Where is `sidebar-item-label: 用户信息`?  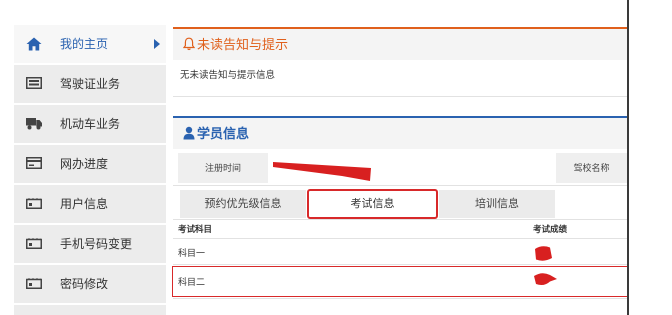
sidebar-item-label: 用户信息 is located at coordinates (84, 204).